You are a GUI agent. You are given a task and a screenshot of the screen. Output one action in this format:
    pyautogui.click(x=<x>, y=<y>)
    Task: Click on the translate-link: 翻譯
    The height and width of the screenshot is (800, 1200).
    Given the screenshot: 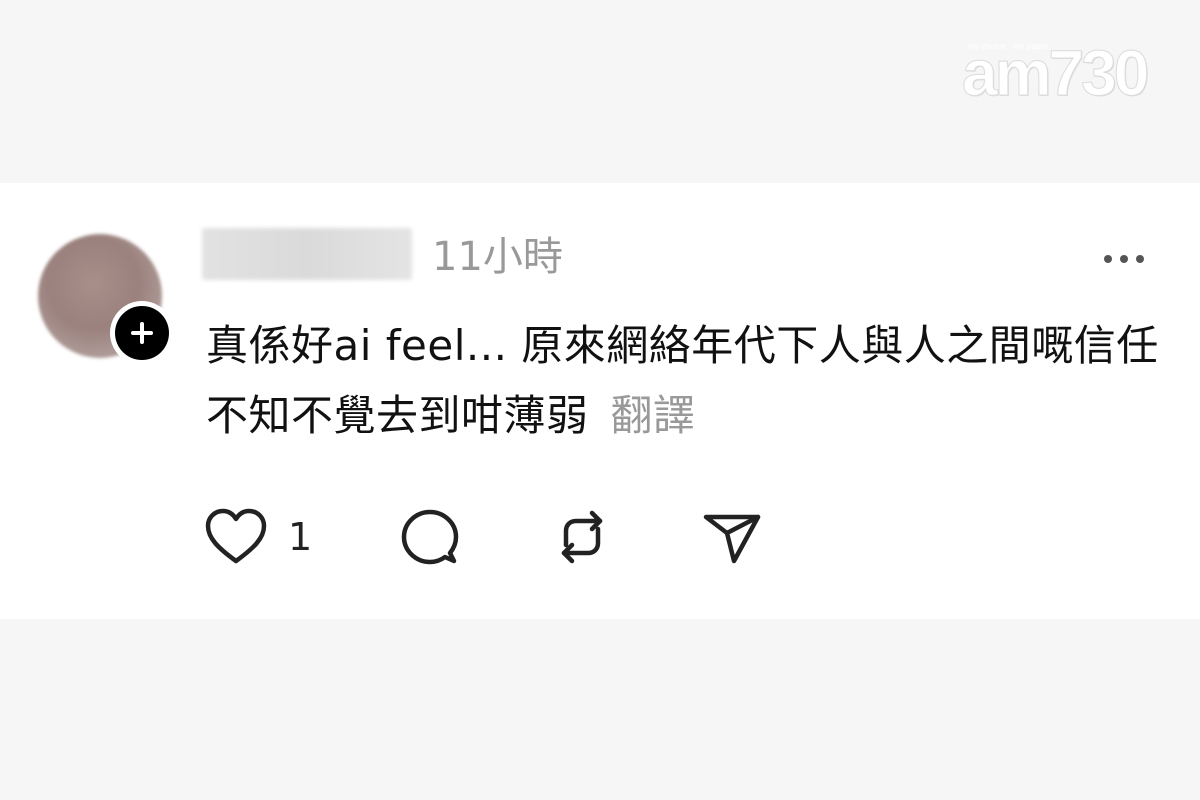 What is the action you would take?
    pyautogui.click(x=653, y=415)
    